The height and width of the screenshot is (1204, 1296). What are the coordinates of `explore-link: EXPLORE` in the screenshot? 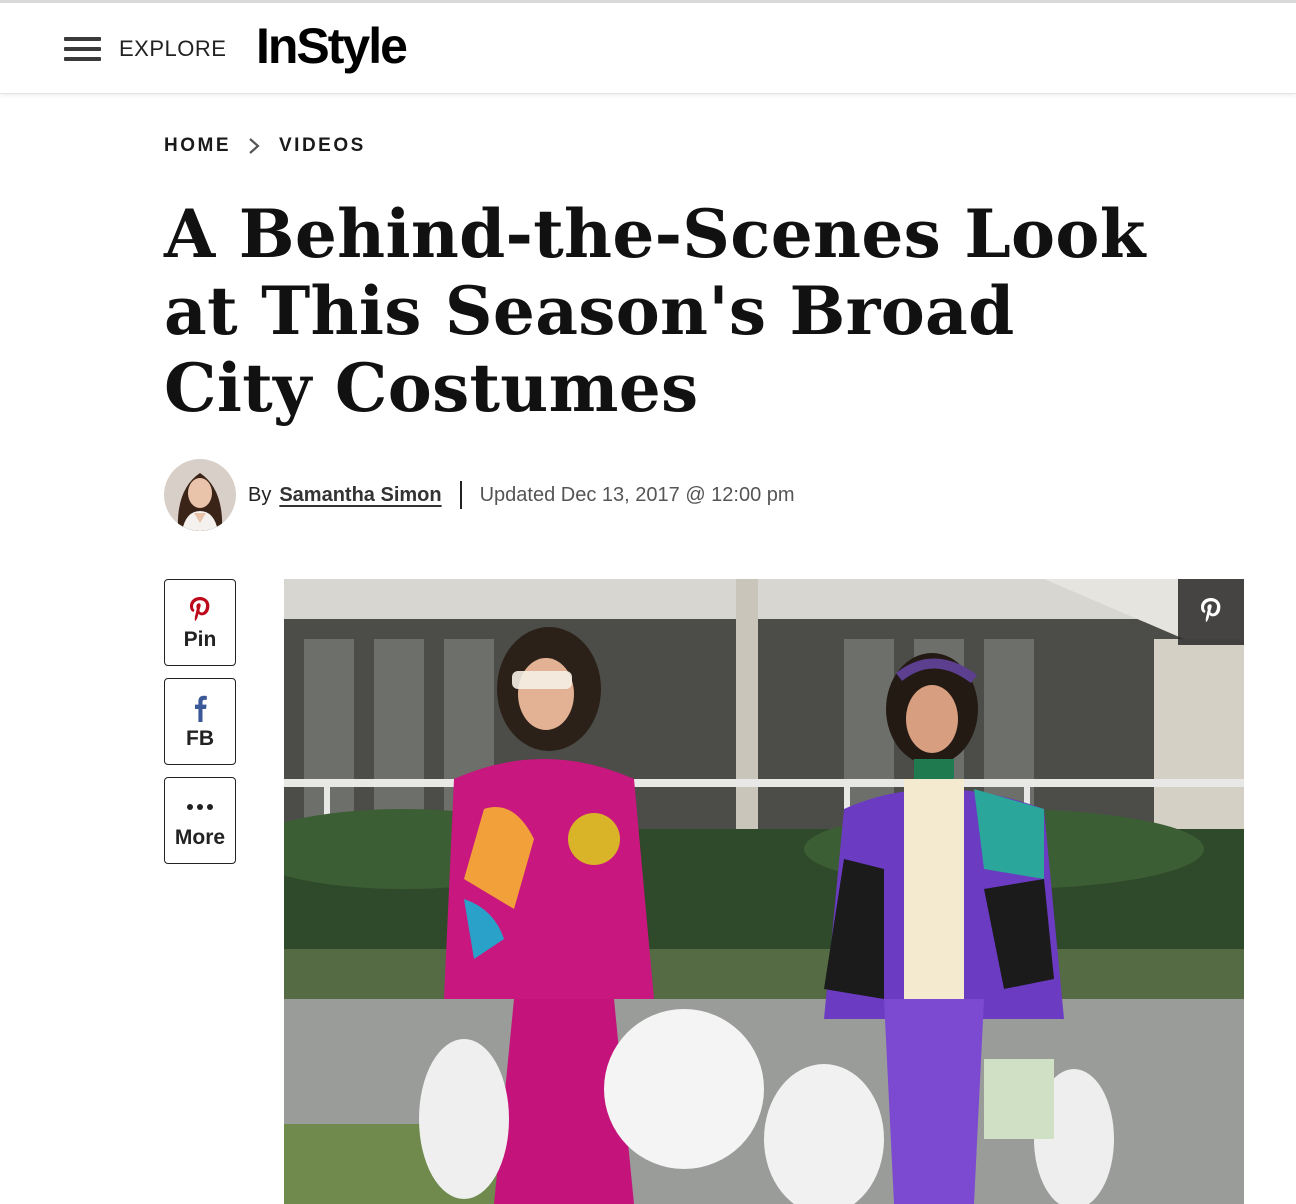 It's located at (172, 49).